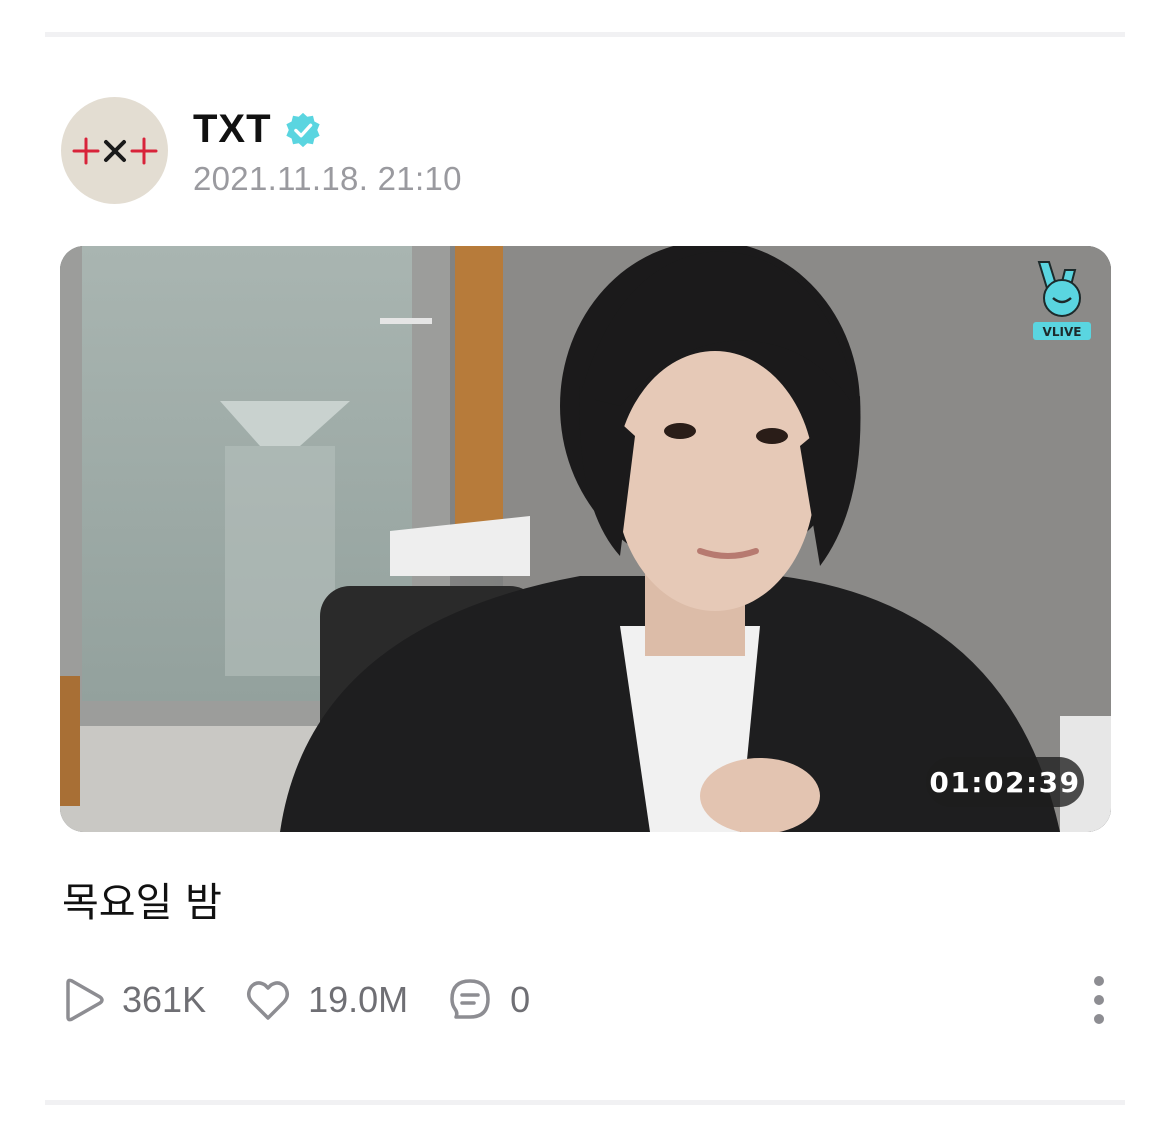 Image resolution: width=1170 pixels, height=1137 pixels. What do you see at coordinates (142, 899) in the screenshot?
I see `post-title: 목요일 밤` at bounding box center [142, 899].